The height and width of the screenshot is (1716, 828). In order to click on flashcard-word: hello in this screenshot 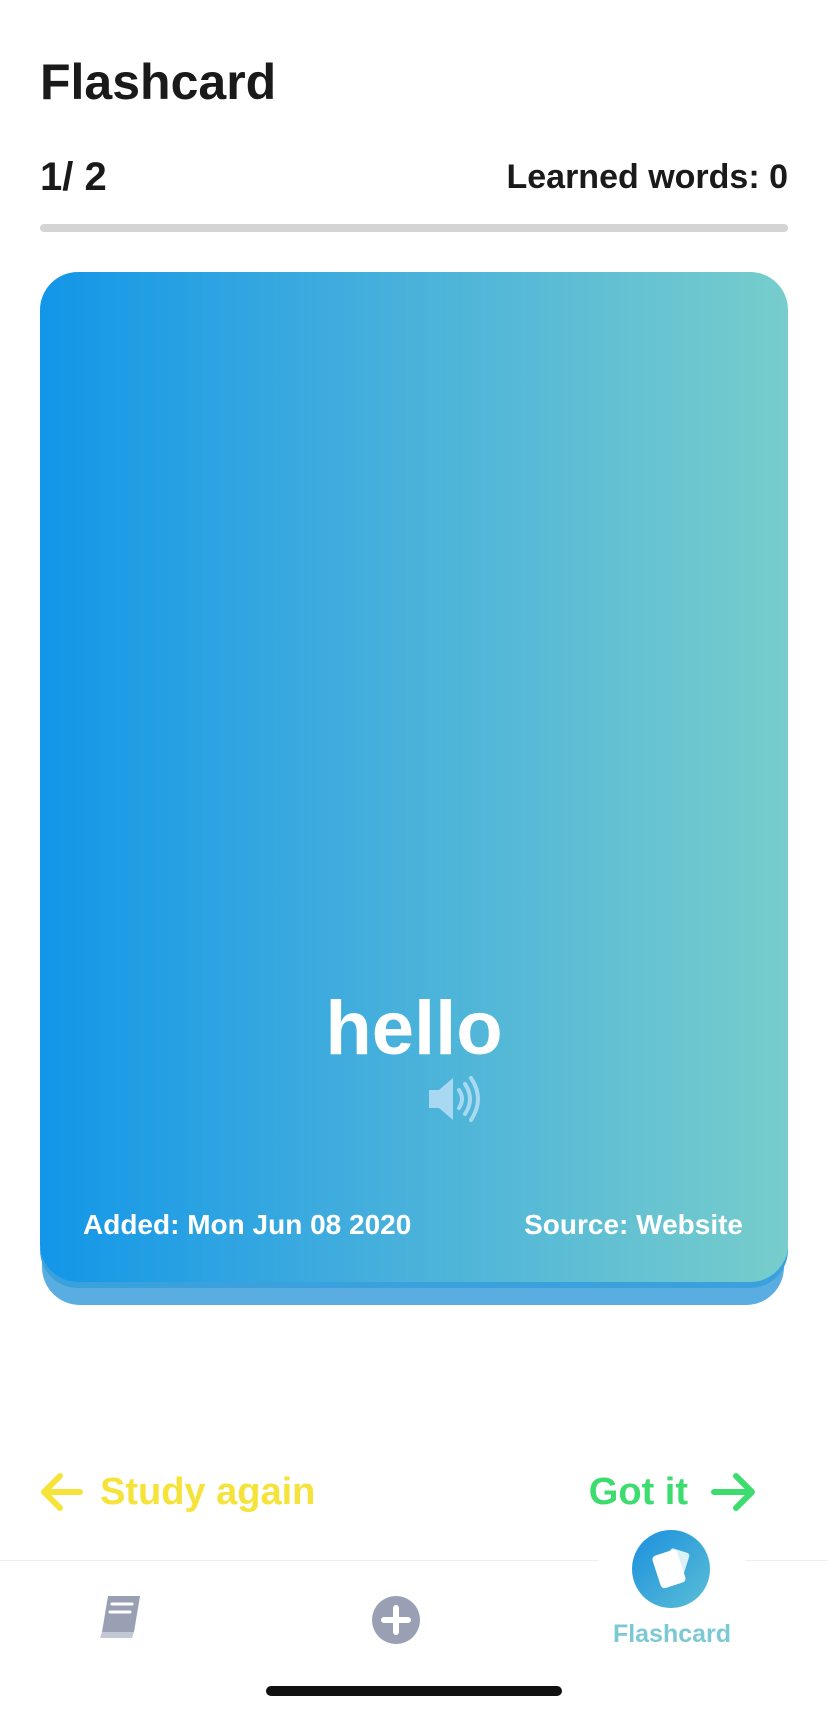, I will do `click(414, 1028)`.